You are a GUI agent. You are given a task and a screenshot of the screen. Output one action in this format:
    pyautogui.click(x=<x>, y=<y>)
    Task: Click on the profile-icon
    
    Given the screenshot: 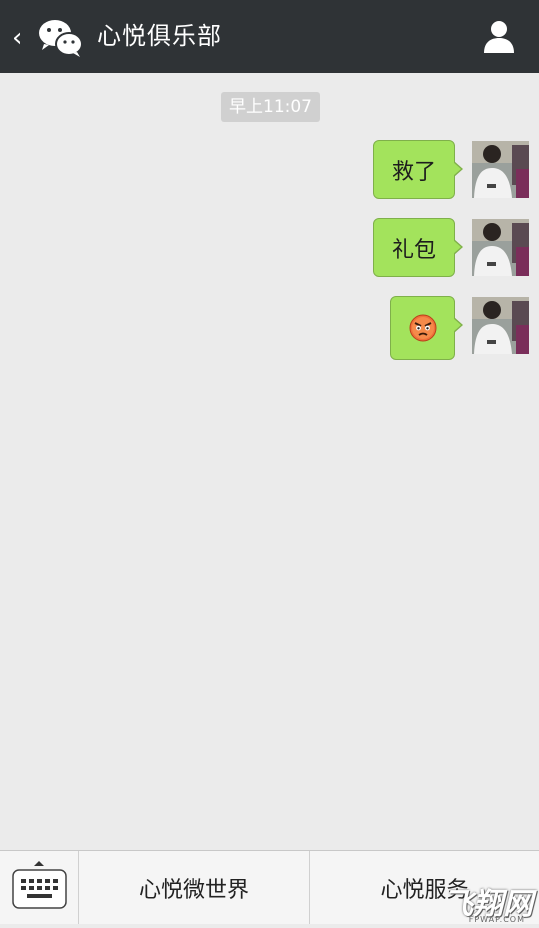 What is the action you would take?
    pyautogui.click(x=499, y=36)
    